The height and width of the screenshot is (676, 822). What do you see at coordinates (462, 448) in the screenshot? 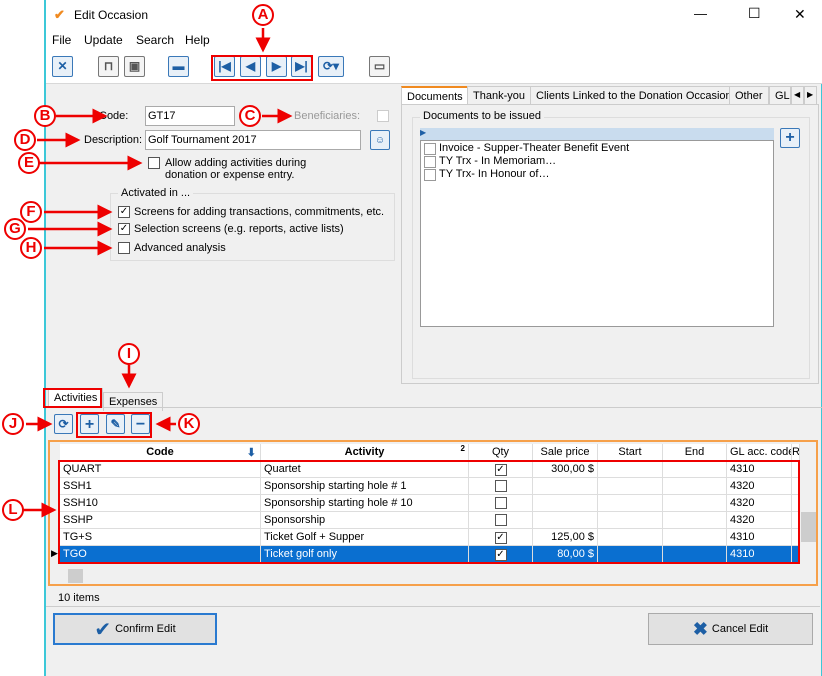
I see `sort-order-badge: 2` at bounding box center [462, 448].